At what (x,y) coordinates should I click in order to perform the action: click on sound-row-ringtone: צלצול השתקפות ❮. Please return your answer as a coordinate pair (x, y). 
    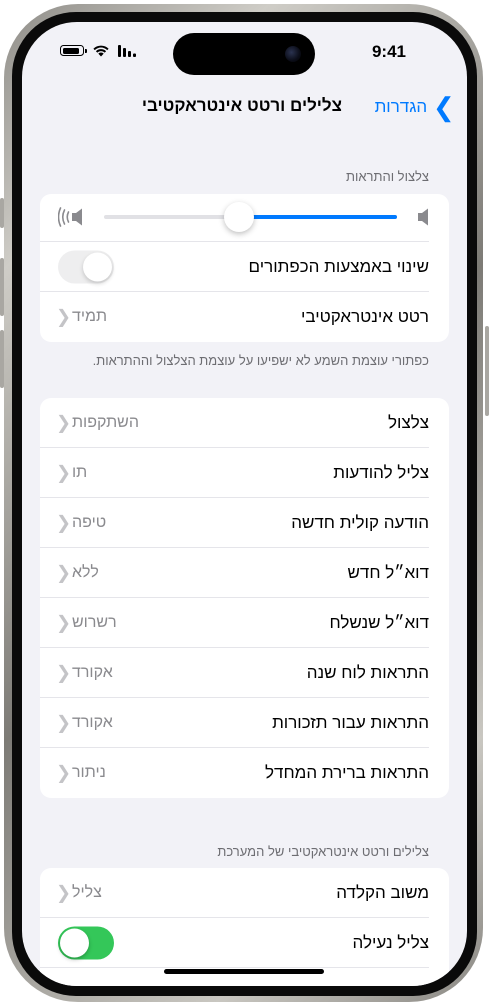
    Looking at the image, I should click on (244, 423).